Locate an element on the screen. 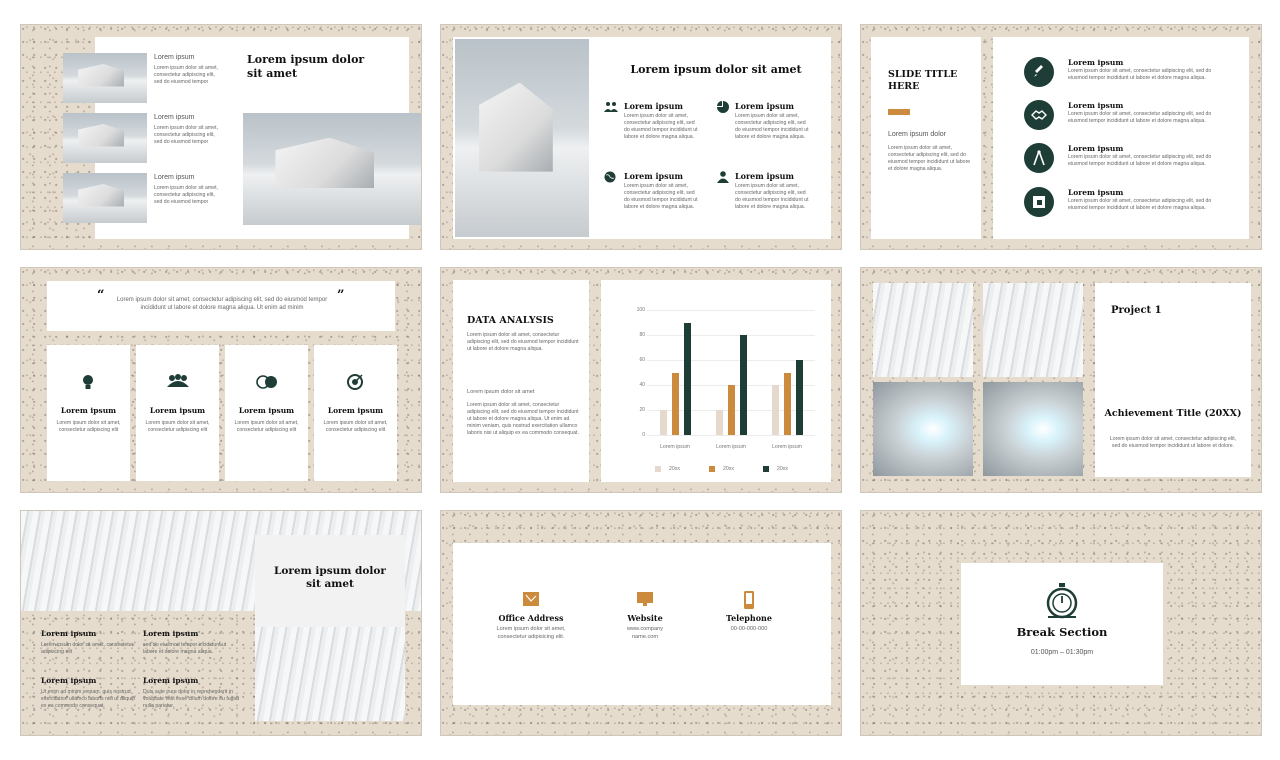 The height and width of the screenshot is (760, 1280). stopwatch-icon is located at coordinates (1062, 601).